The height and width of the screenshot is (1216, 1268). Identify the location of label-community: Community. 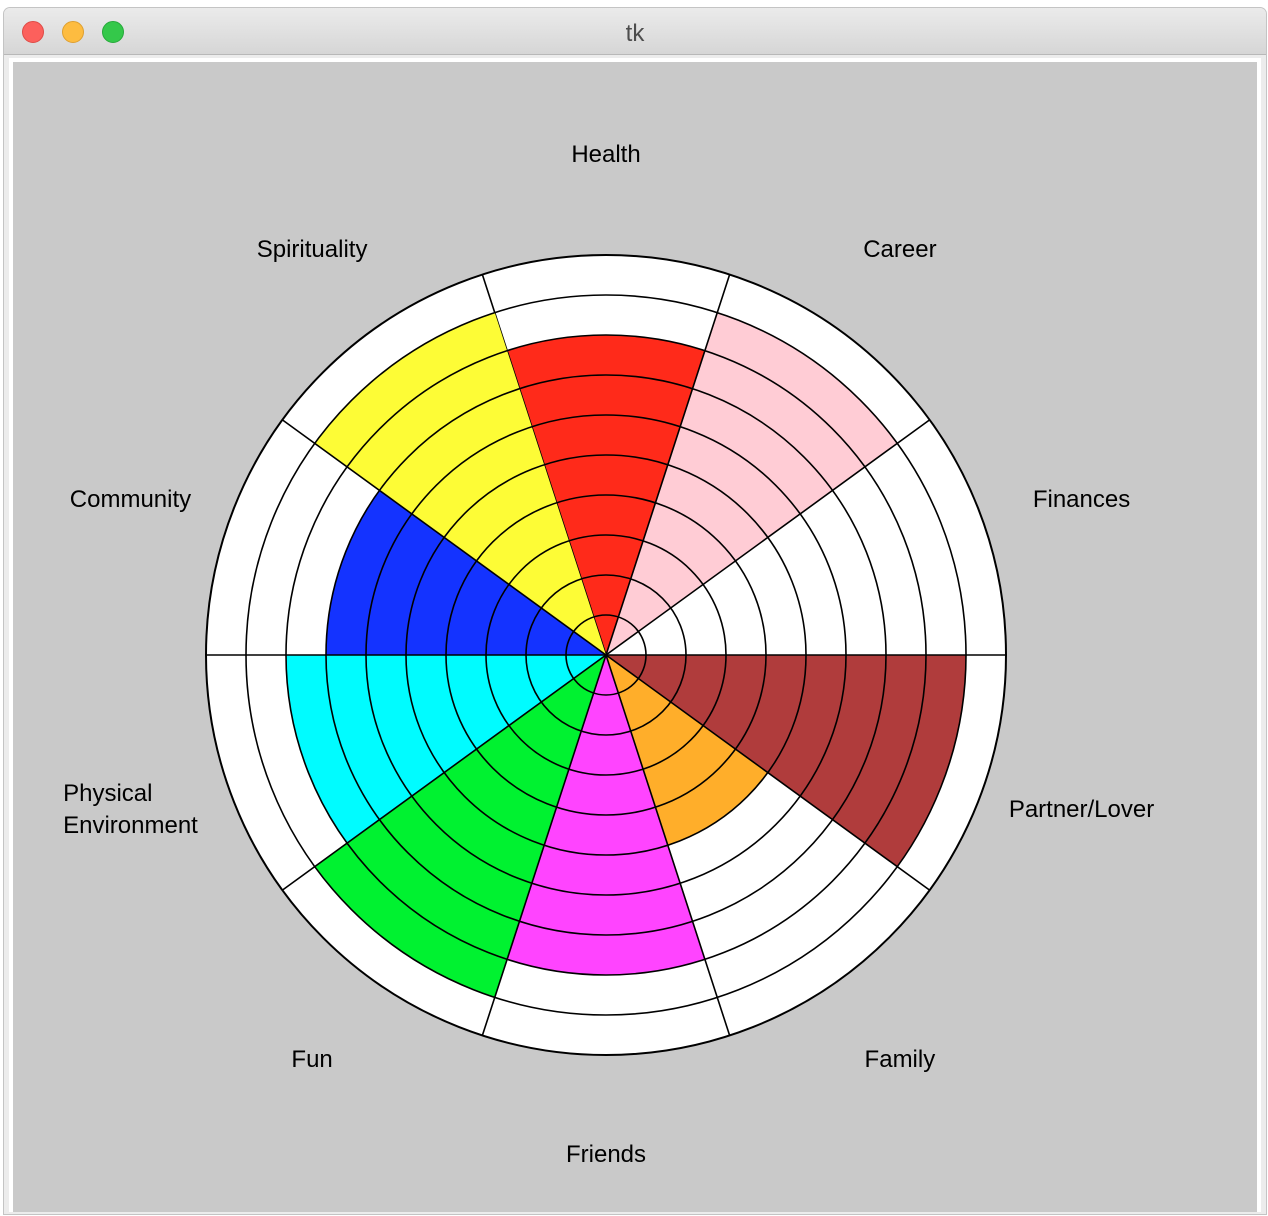
(130, 500).